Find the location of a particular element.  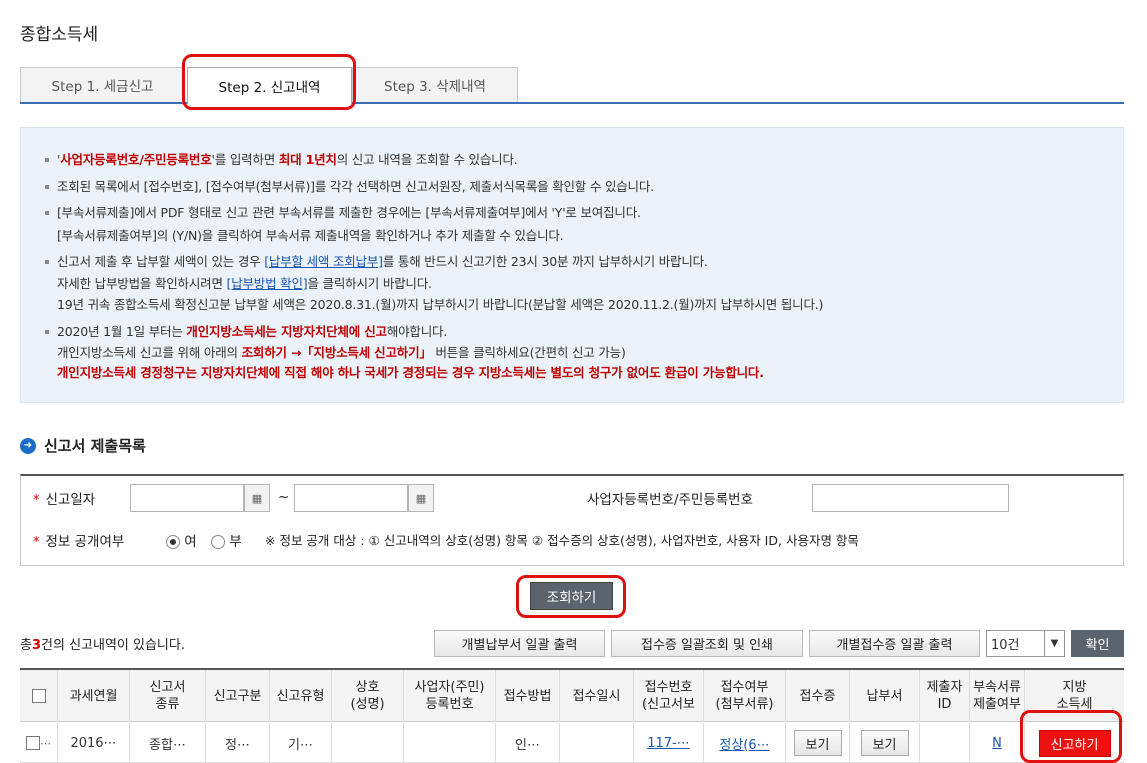

header-report-type: 신고유형 is located at coordinates (301, 696).